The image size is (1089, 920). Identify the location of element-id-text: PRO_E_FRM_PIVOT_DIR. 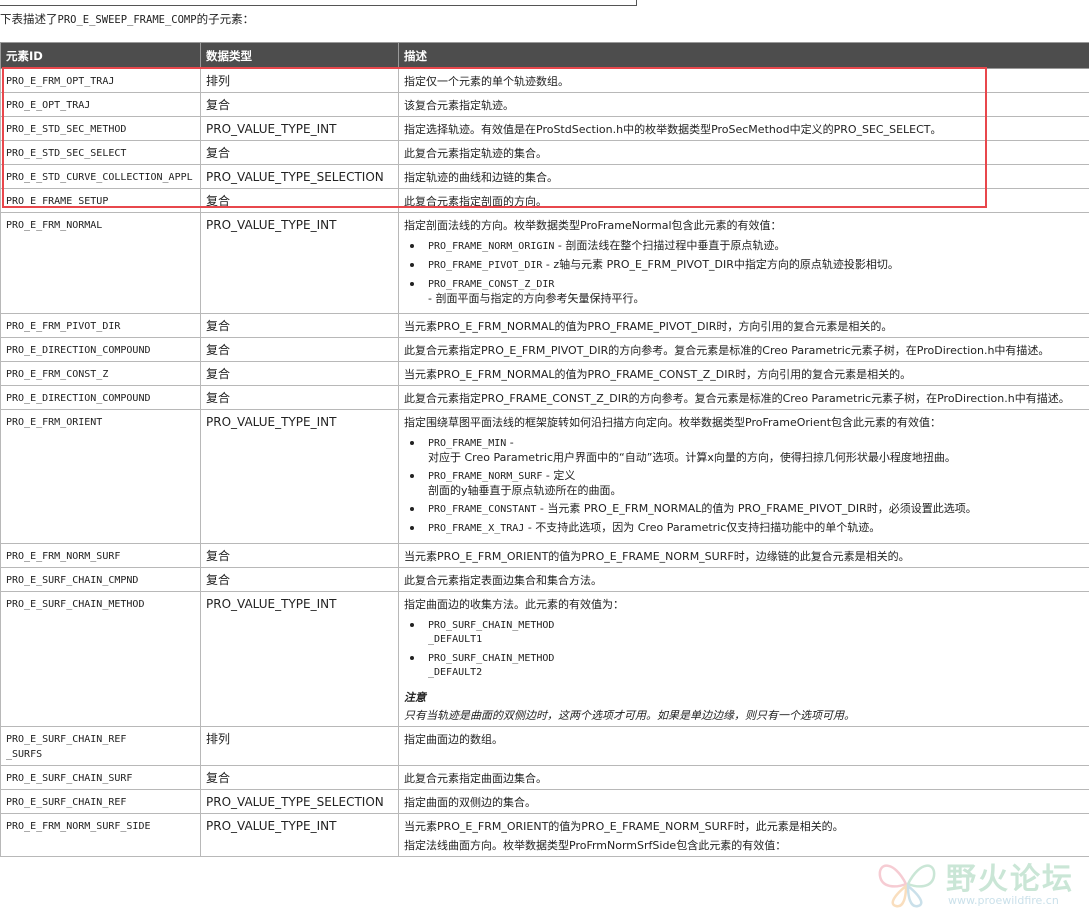
(63, 326).